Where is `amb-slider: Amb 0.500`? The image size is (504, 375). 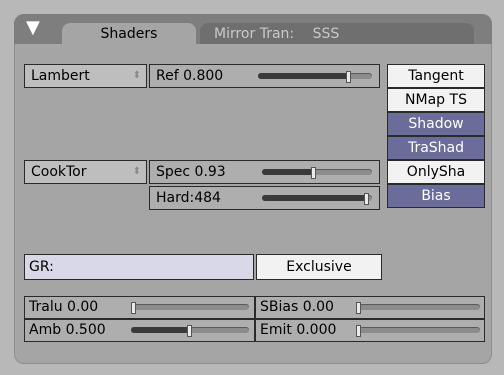
amb-slider: Amb 0.500 is located at coordinates (139, 330).